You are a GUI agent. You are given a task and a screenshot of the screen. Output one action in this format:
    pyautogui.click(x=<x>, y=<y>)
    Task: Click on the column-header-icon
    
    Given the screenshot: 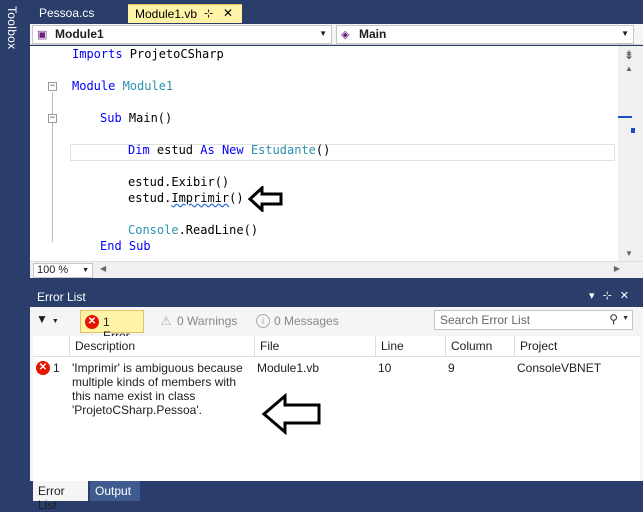 What is the action you would take?
    pyautogui.click(x=51, y=346)
    